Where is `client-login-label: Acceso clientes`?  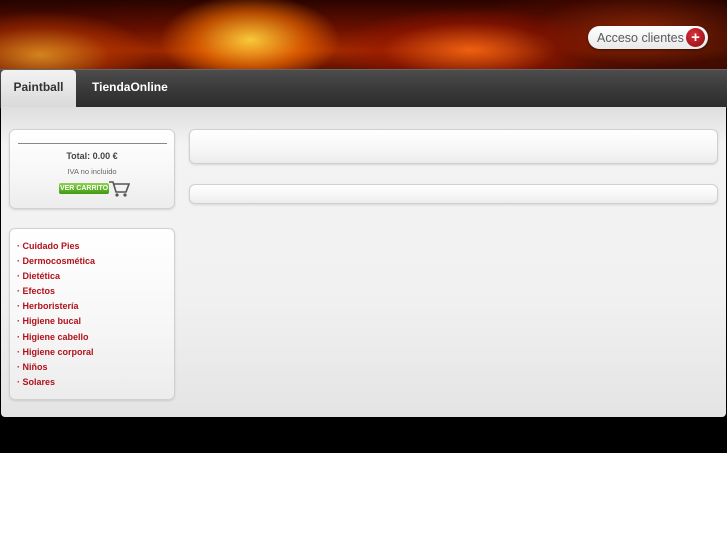
client-login-label: Acceso clientes is located at coordinates (640, 37).